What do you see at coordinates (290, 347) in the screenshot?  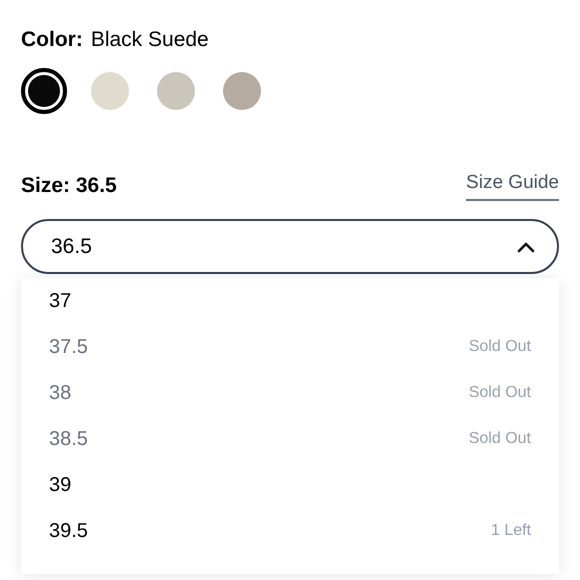 I see `size-option: 37.5 Sold Out` at bounding box center [290, 347].